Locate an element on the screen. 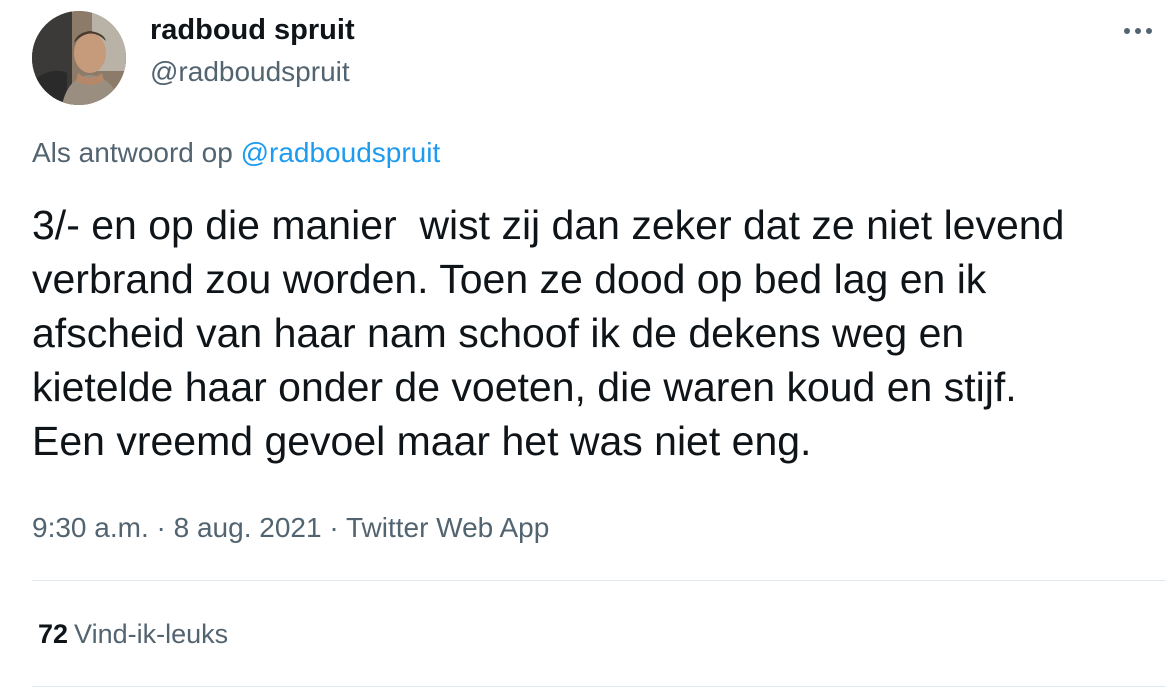 Image resolution: width=1166 pixels, height=694 pixels. likes-label: Vind-ik-leuks is located at coordinates (151, 634).